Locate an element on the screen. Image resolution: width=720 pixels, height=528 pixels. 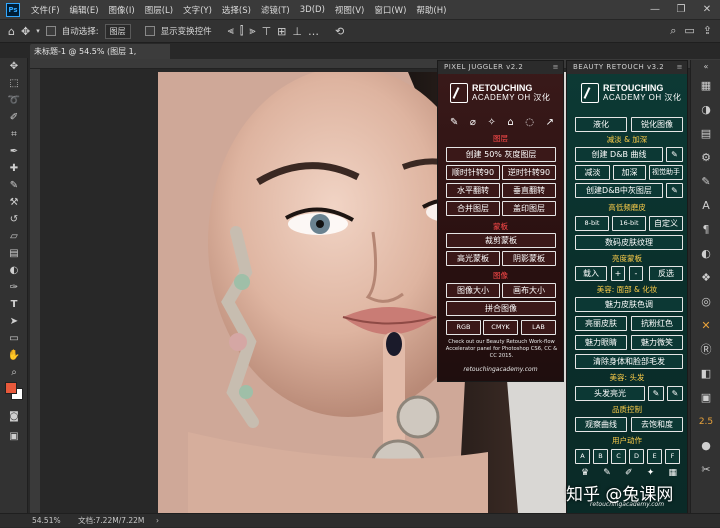
canvas-size-button: 画布大小 is located at coordinates (529, 290).